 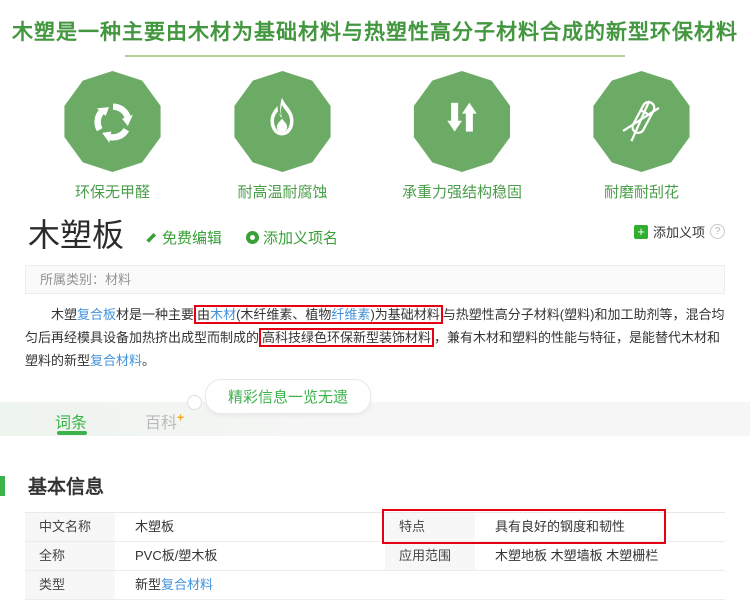 I want to click on tab-label: 词条, so click(x=71, y=424).